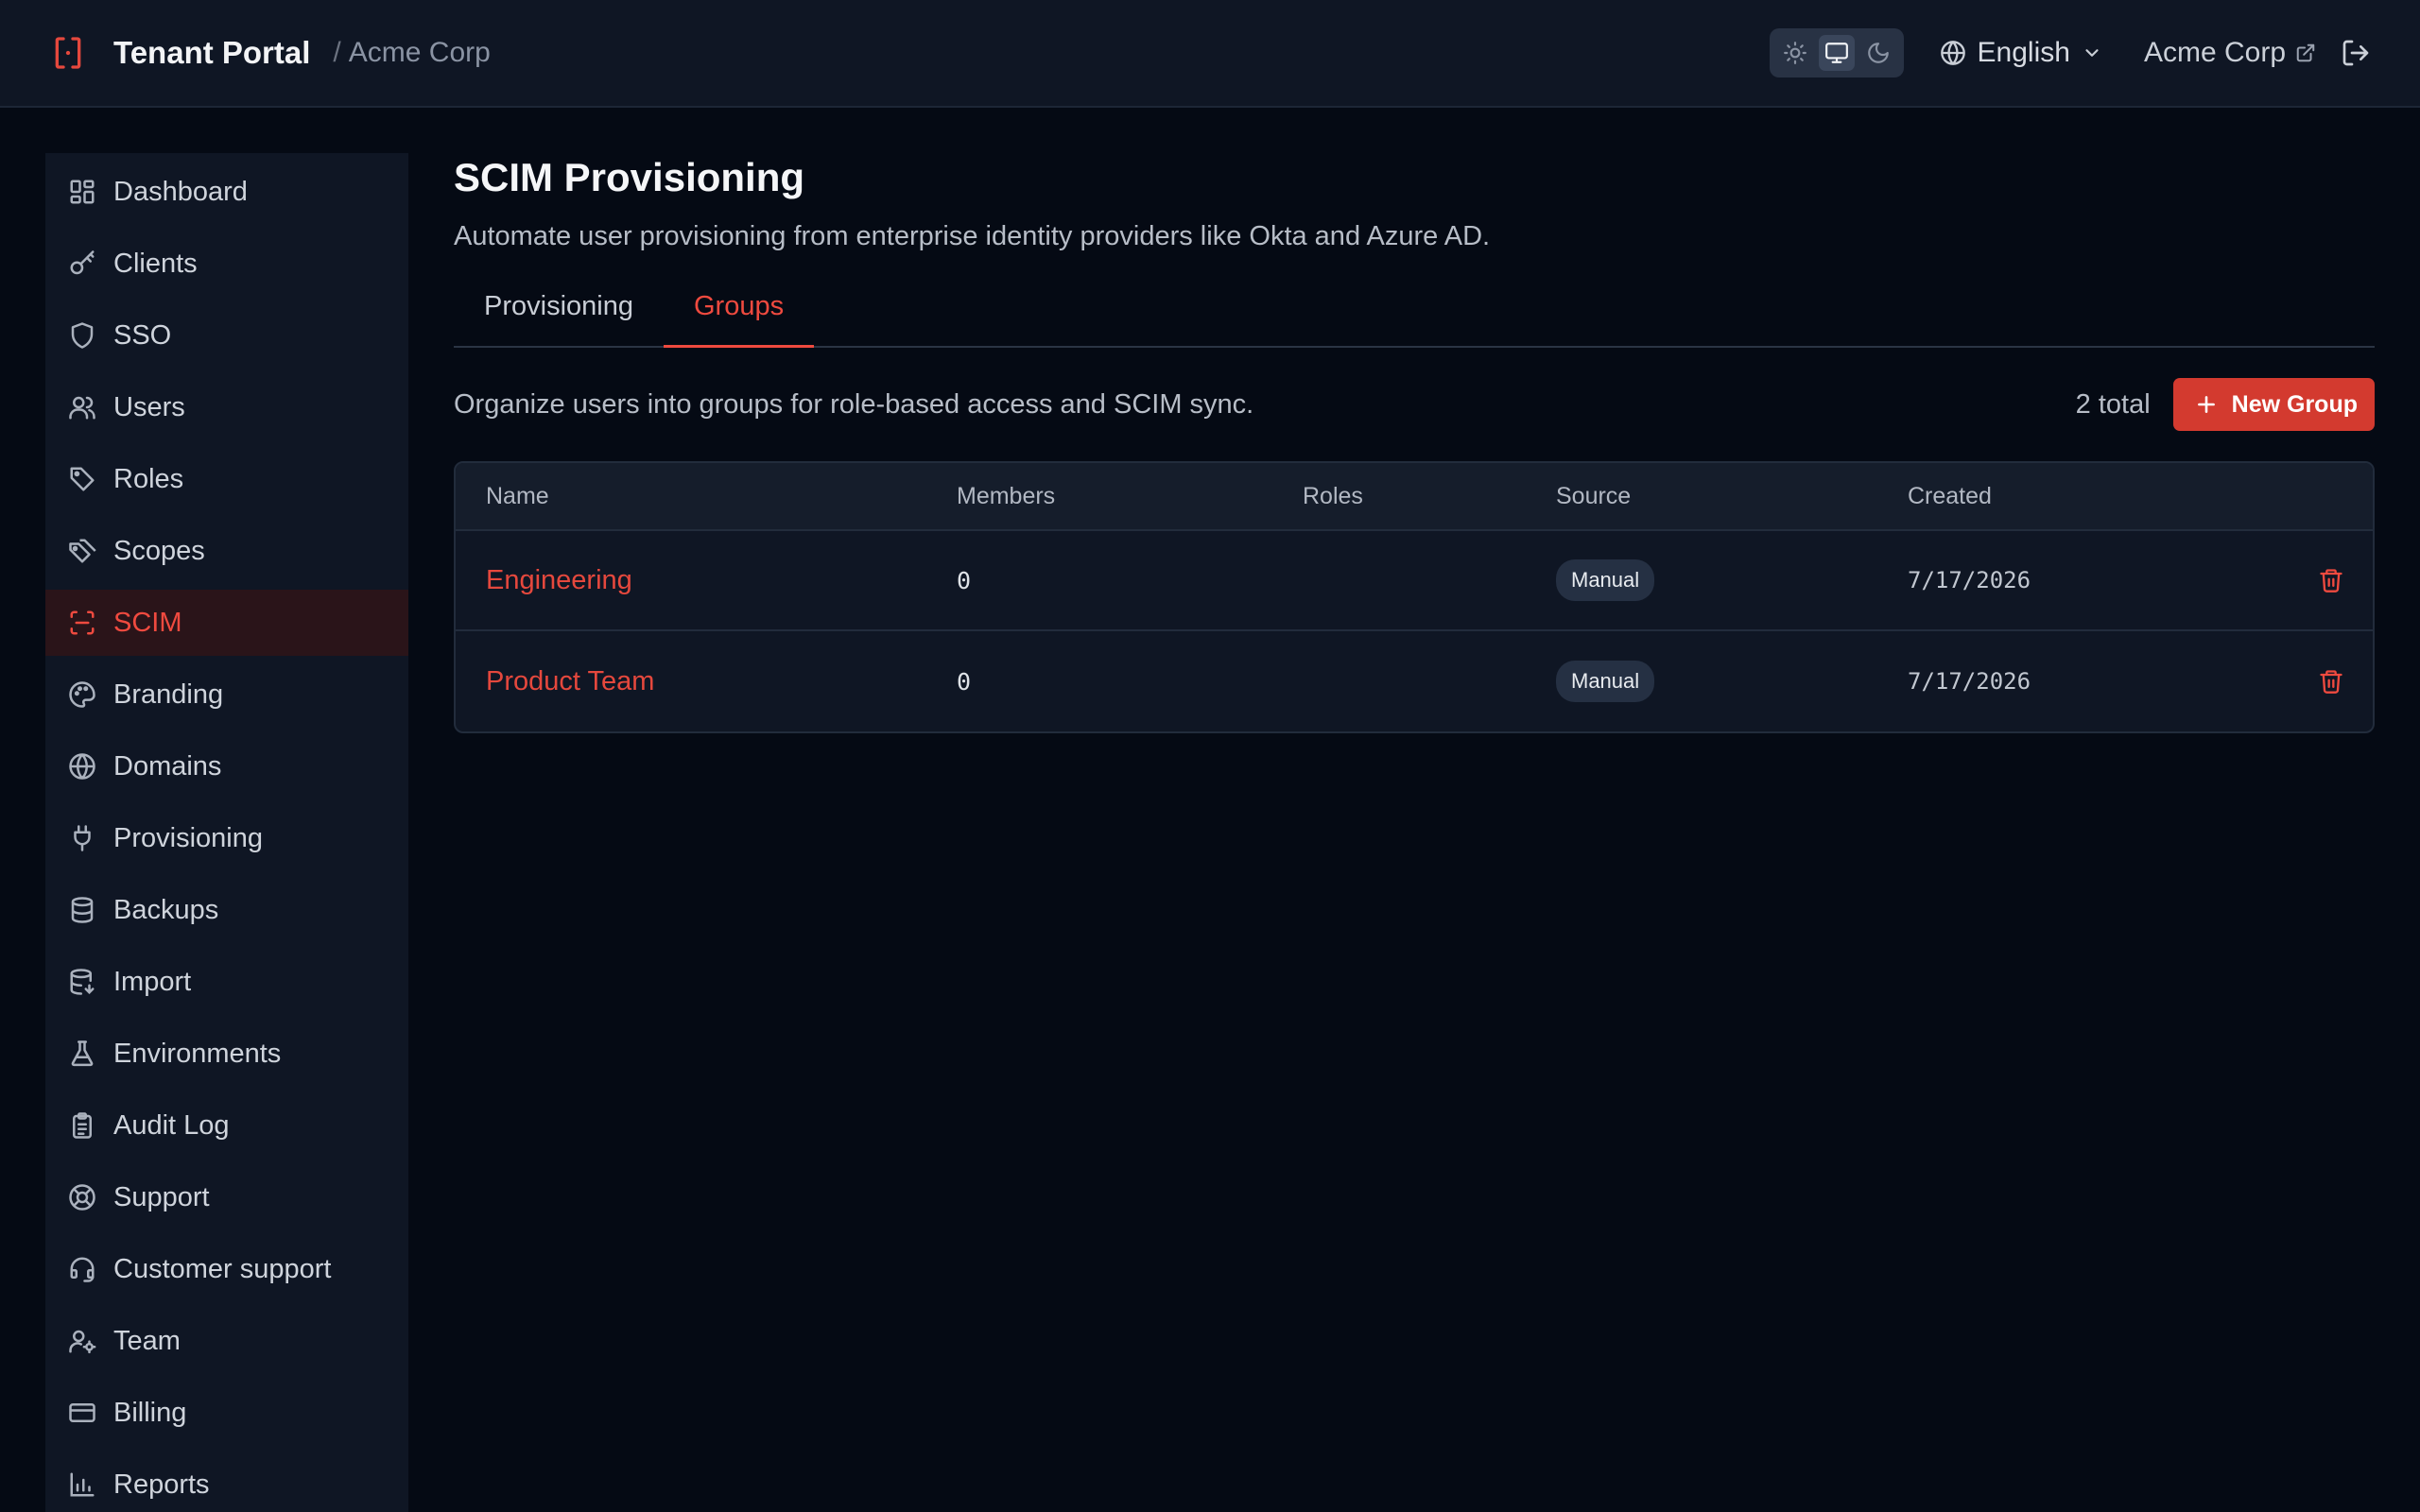  Describe the element at coordinates (147, 1340) in the screenshot. I see `sidebar-item-label: Team` at that location.